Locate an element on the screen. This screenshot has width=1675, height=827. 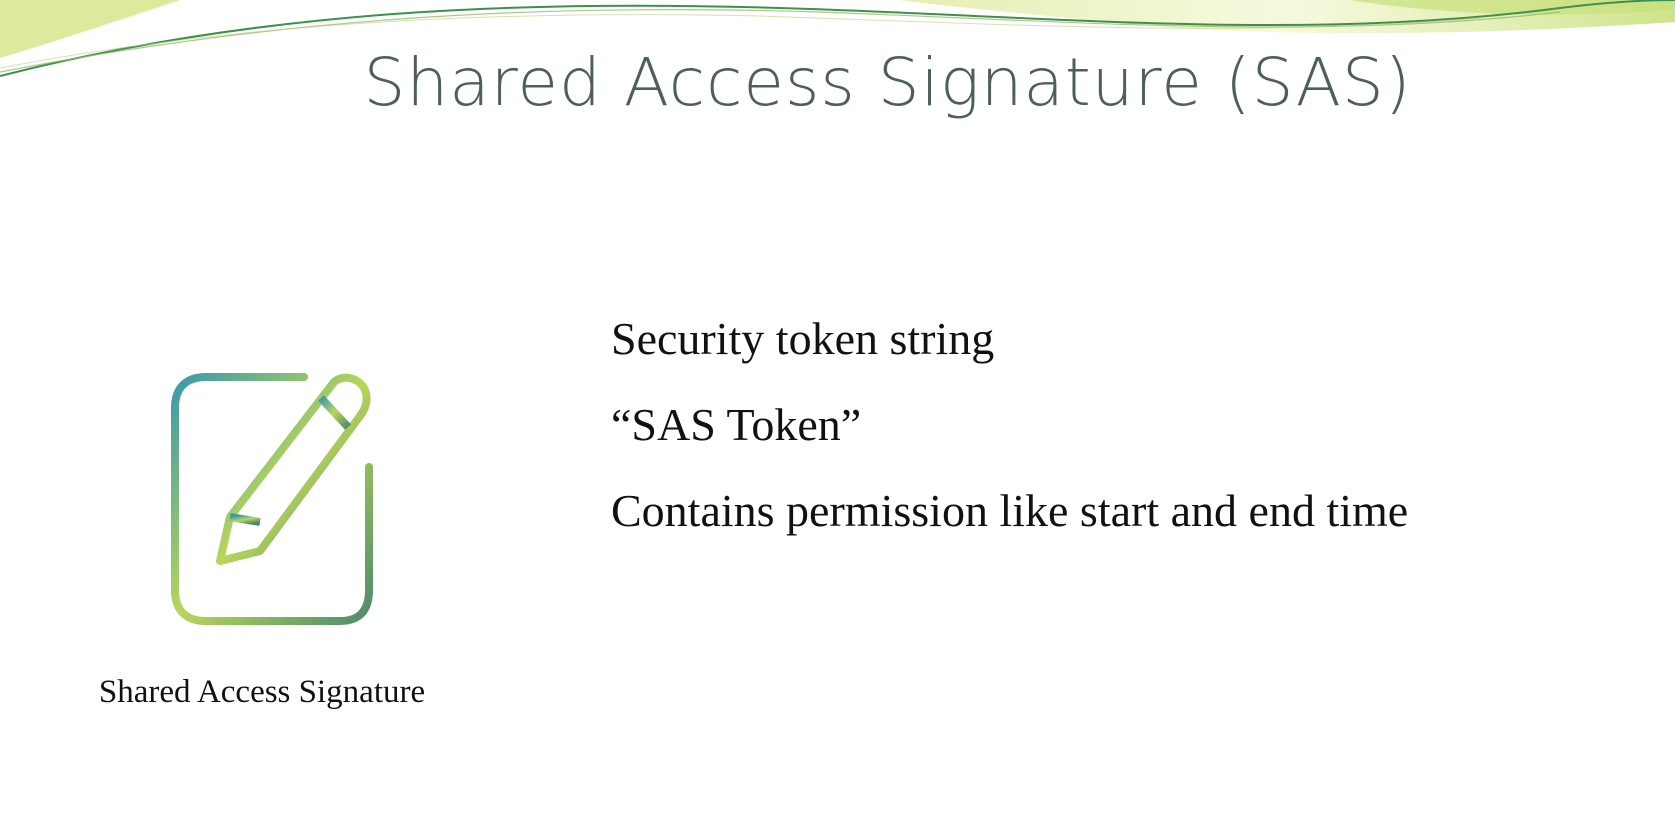
icon-caption: Shared Access Signature is located at coordinates (262, 692).